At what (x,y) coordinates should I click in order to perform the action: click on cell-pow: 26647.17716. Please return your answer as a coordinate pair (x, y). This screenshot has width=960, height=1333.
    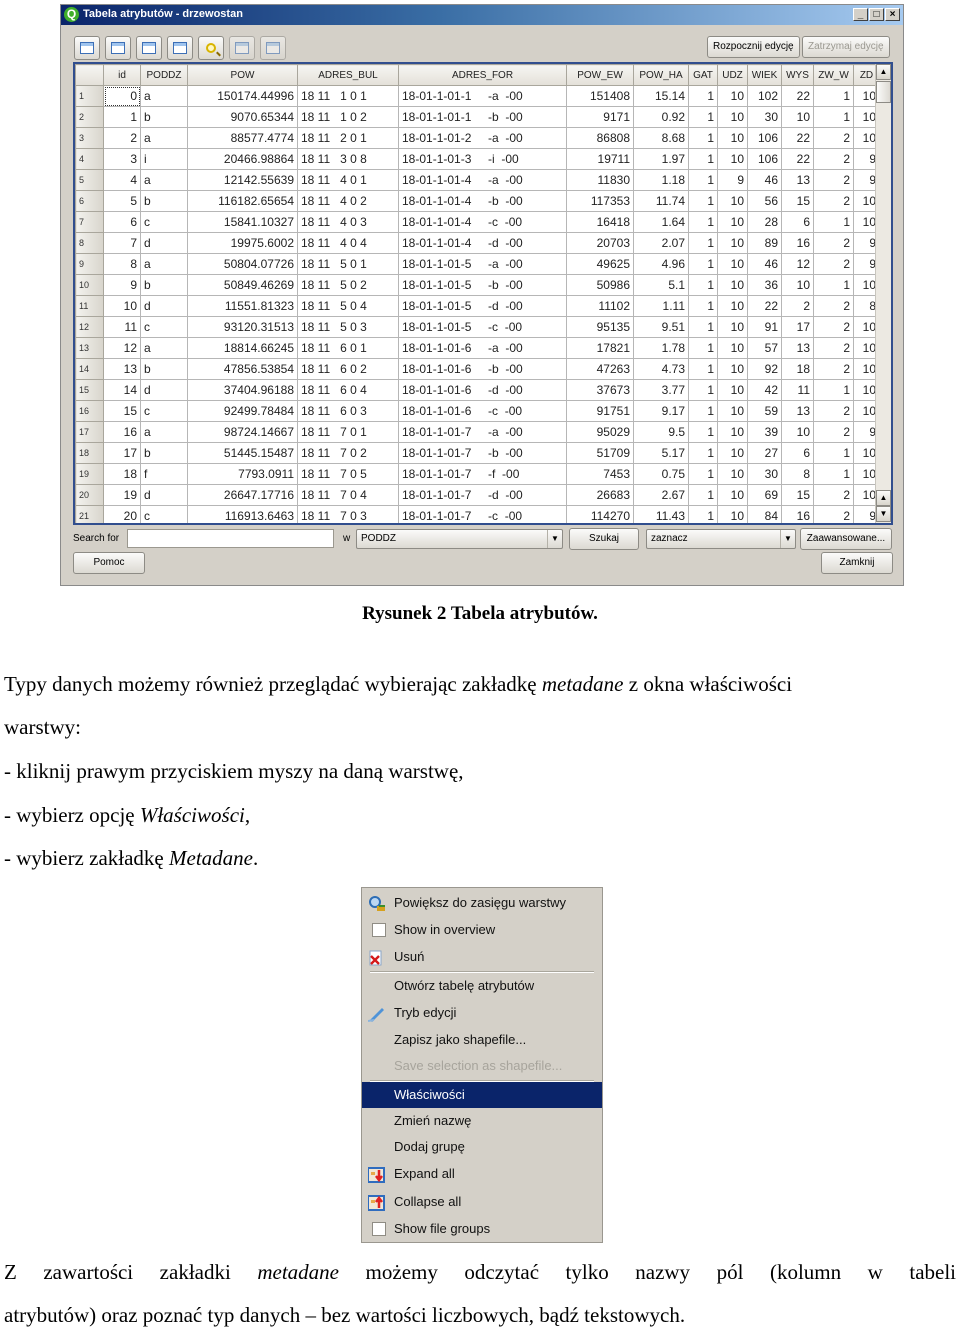
    Looking at the image, I should click on (242, 495).